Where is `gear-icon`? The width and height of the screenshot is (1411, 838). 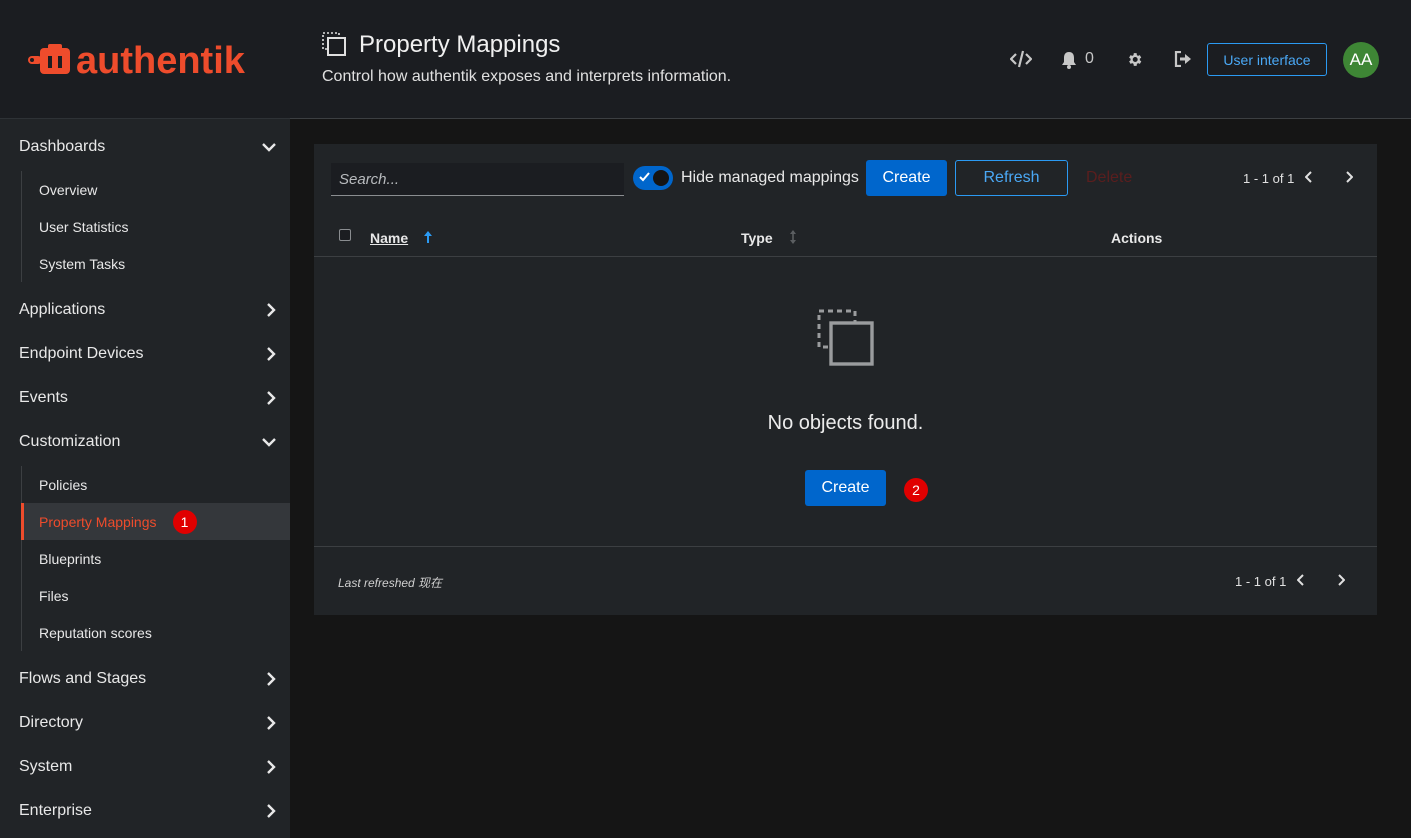 gear-icon is located at coordinates (1134, 59).